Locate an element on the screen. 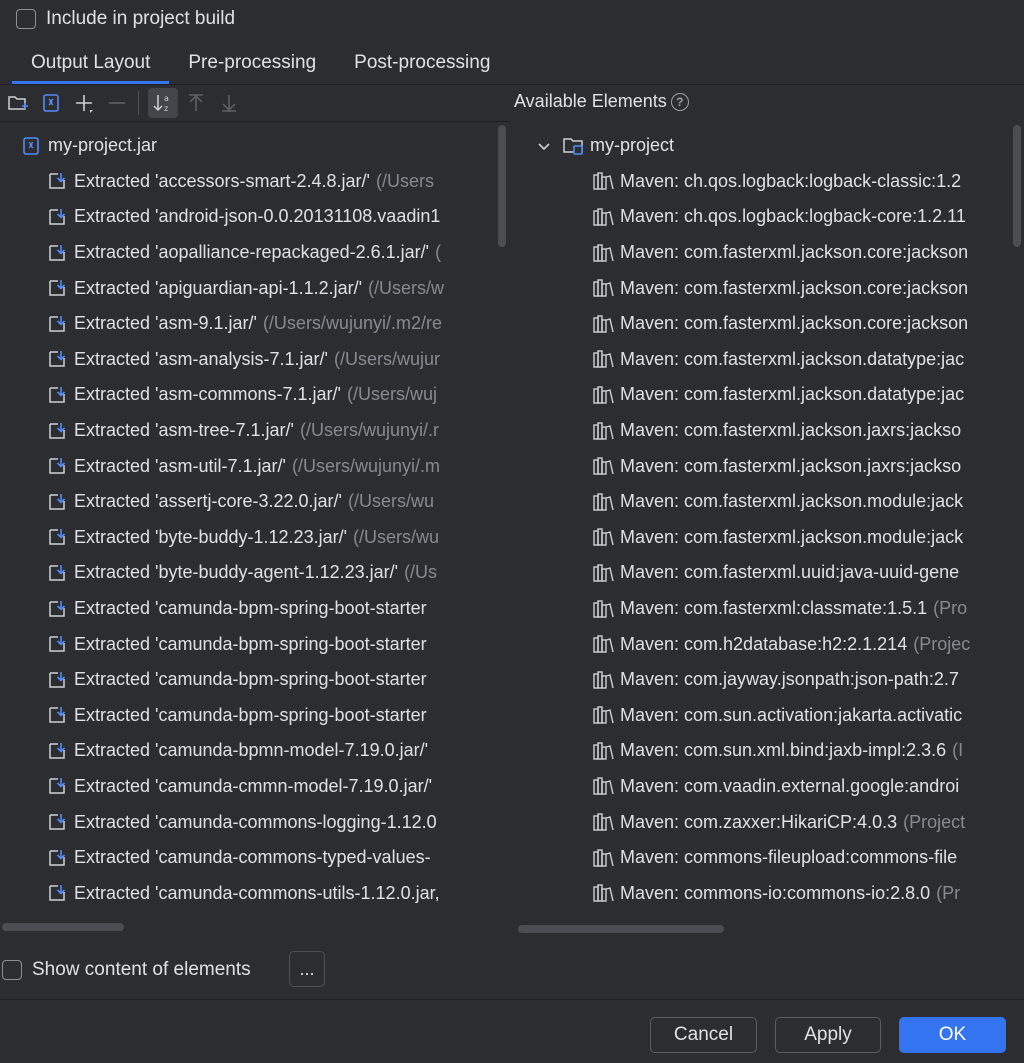 This screenshot has height=1063, width=1024. cancel-button: Cancel is located at coordinates (703, 1035).